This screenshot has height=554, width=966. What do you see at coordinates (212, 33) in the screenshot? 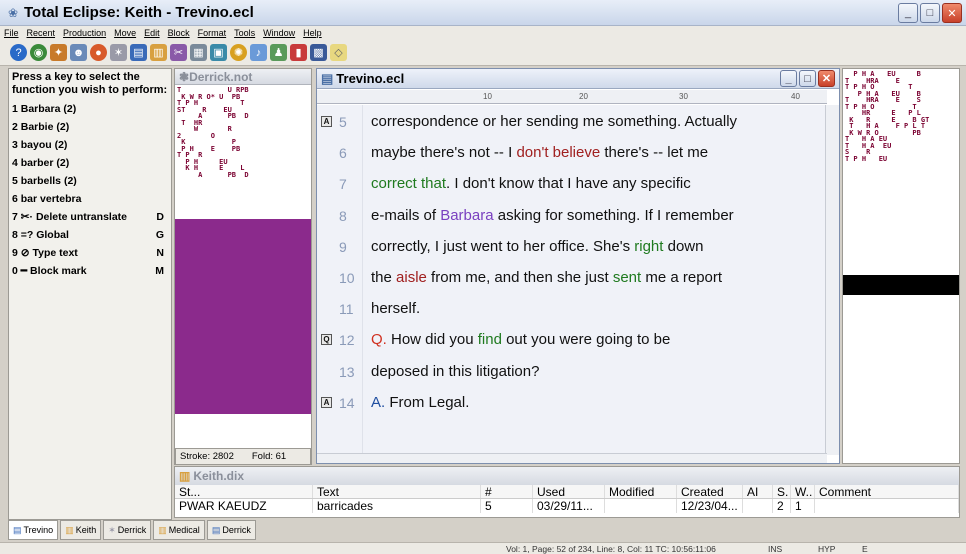
I see `menu-format: Format` at bounding box center [212, 33].